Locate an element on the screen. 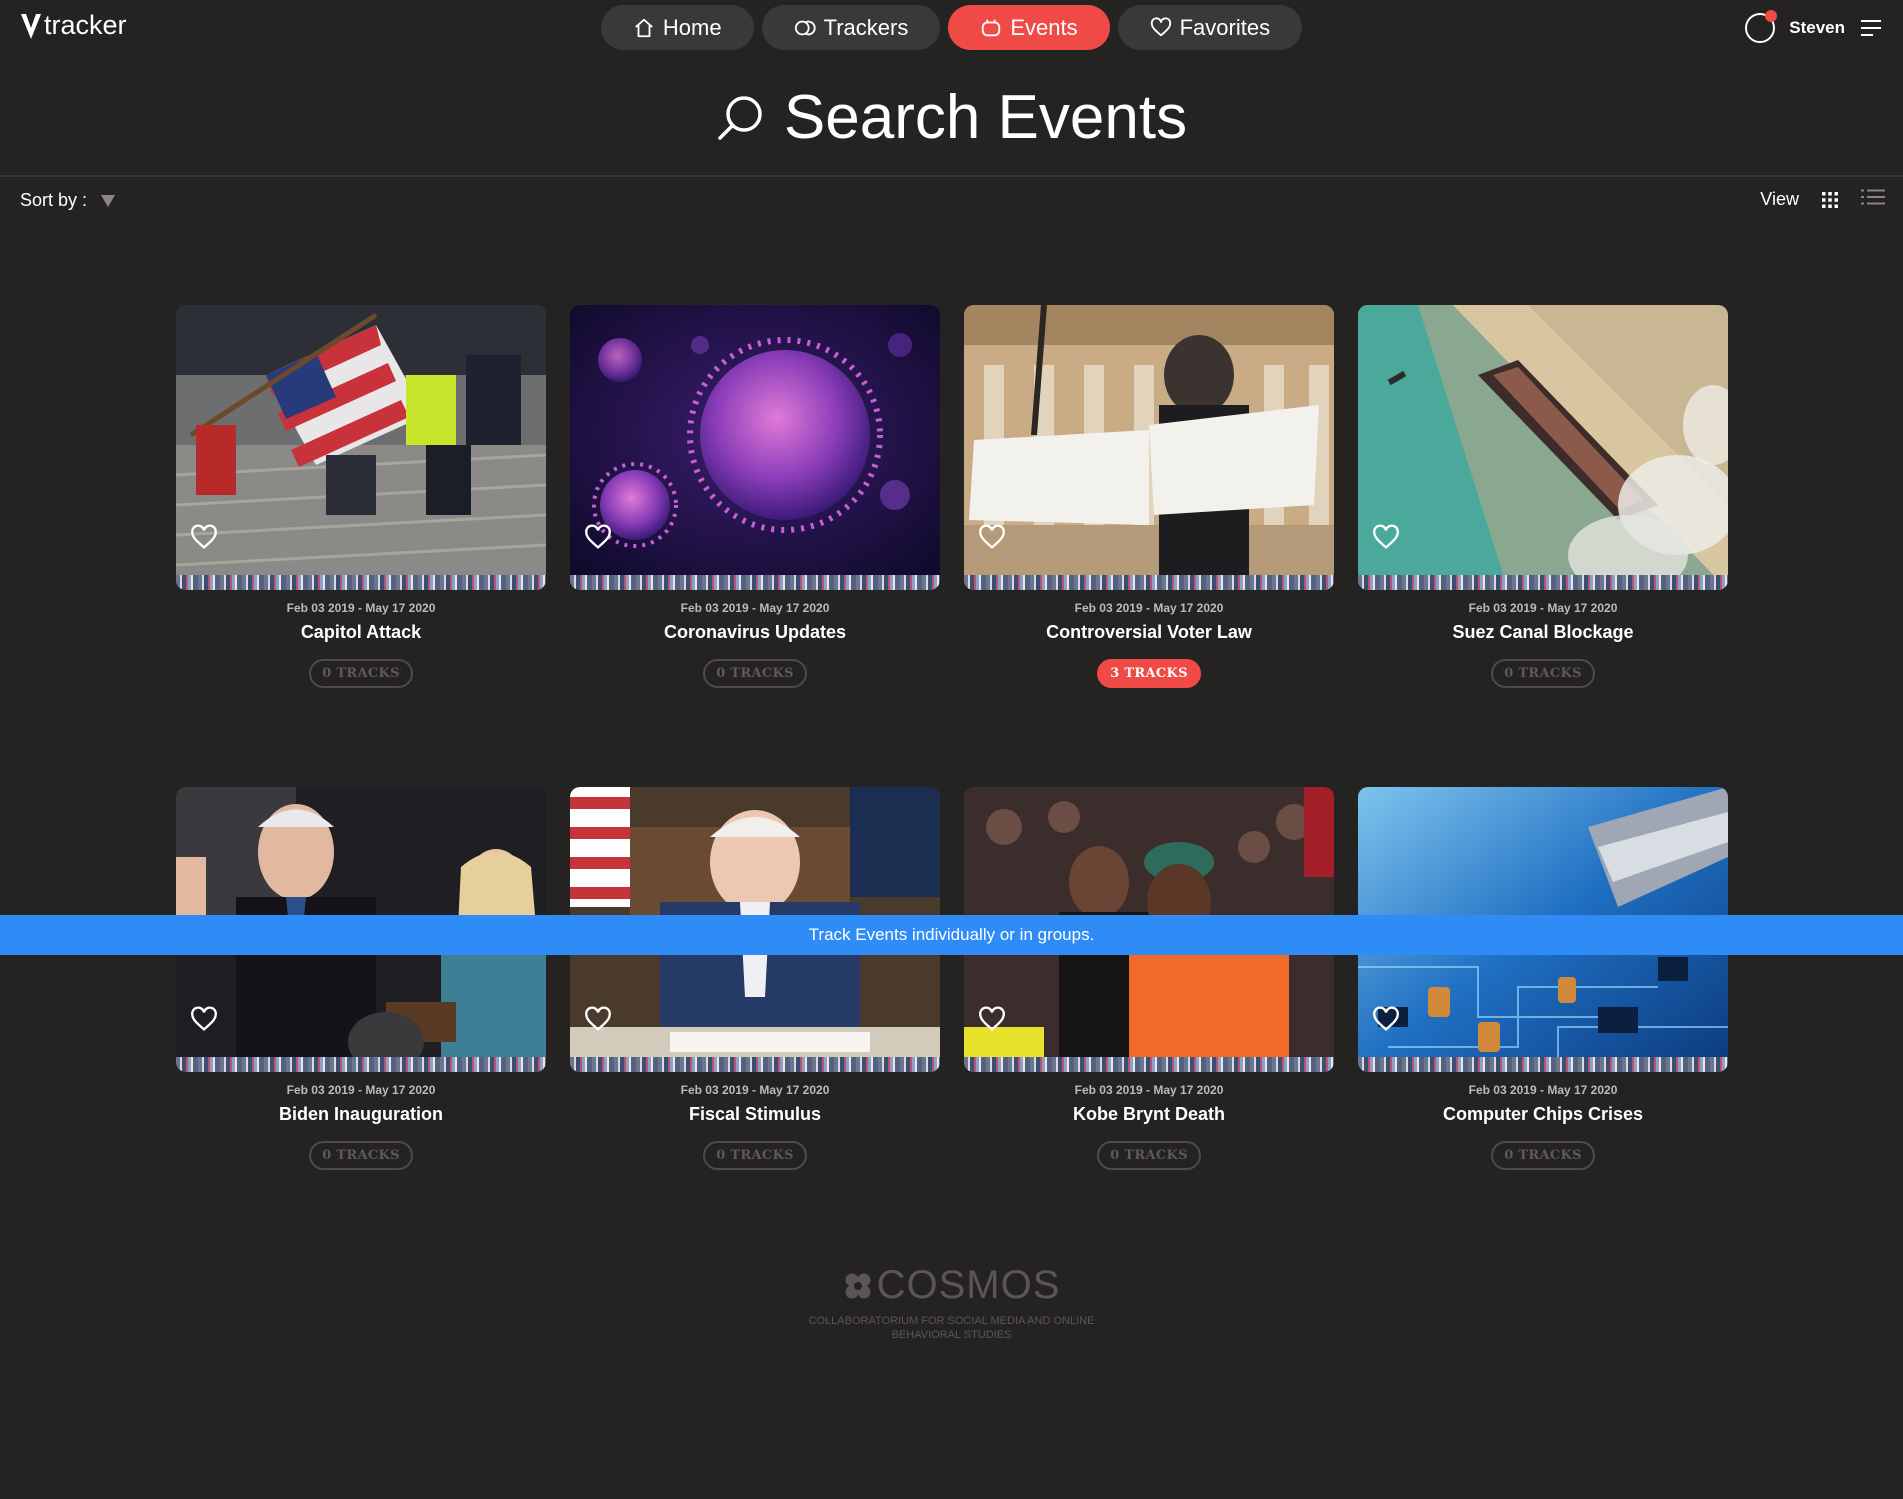  nav-events-label: Events is located at coordinates (1044, 27).